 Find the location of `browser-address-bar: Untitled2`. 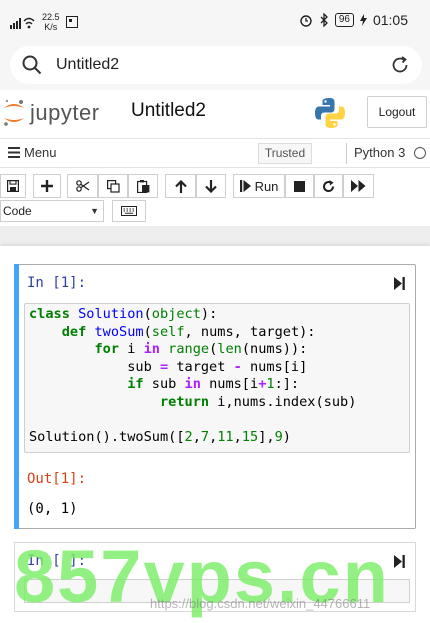

browser-address-bar: Untitled2 is located at coordinates (215, 65).